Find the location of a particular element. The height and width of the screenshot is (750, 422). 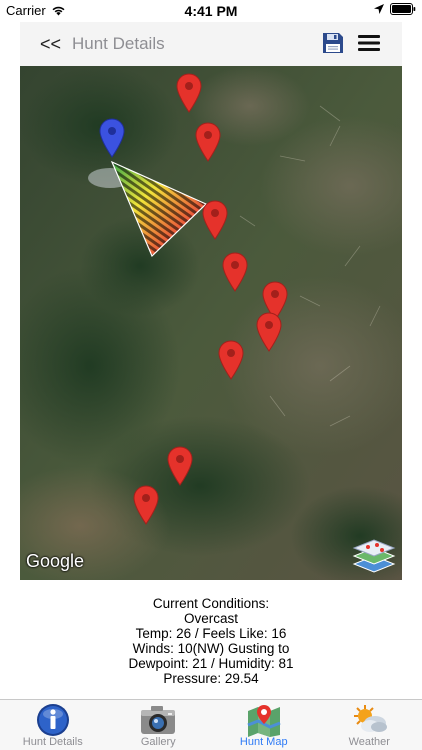

weather-icon is located at coordinates (371, 718).